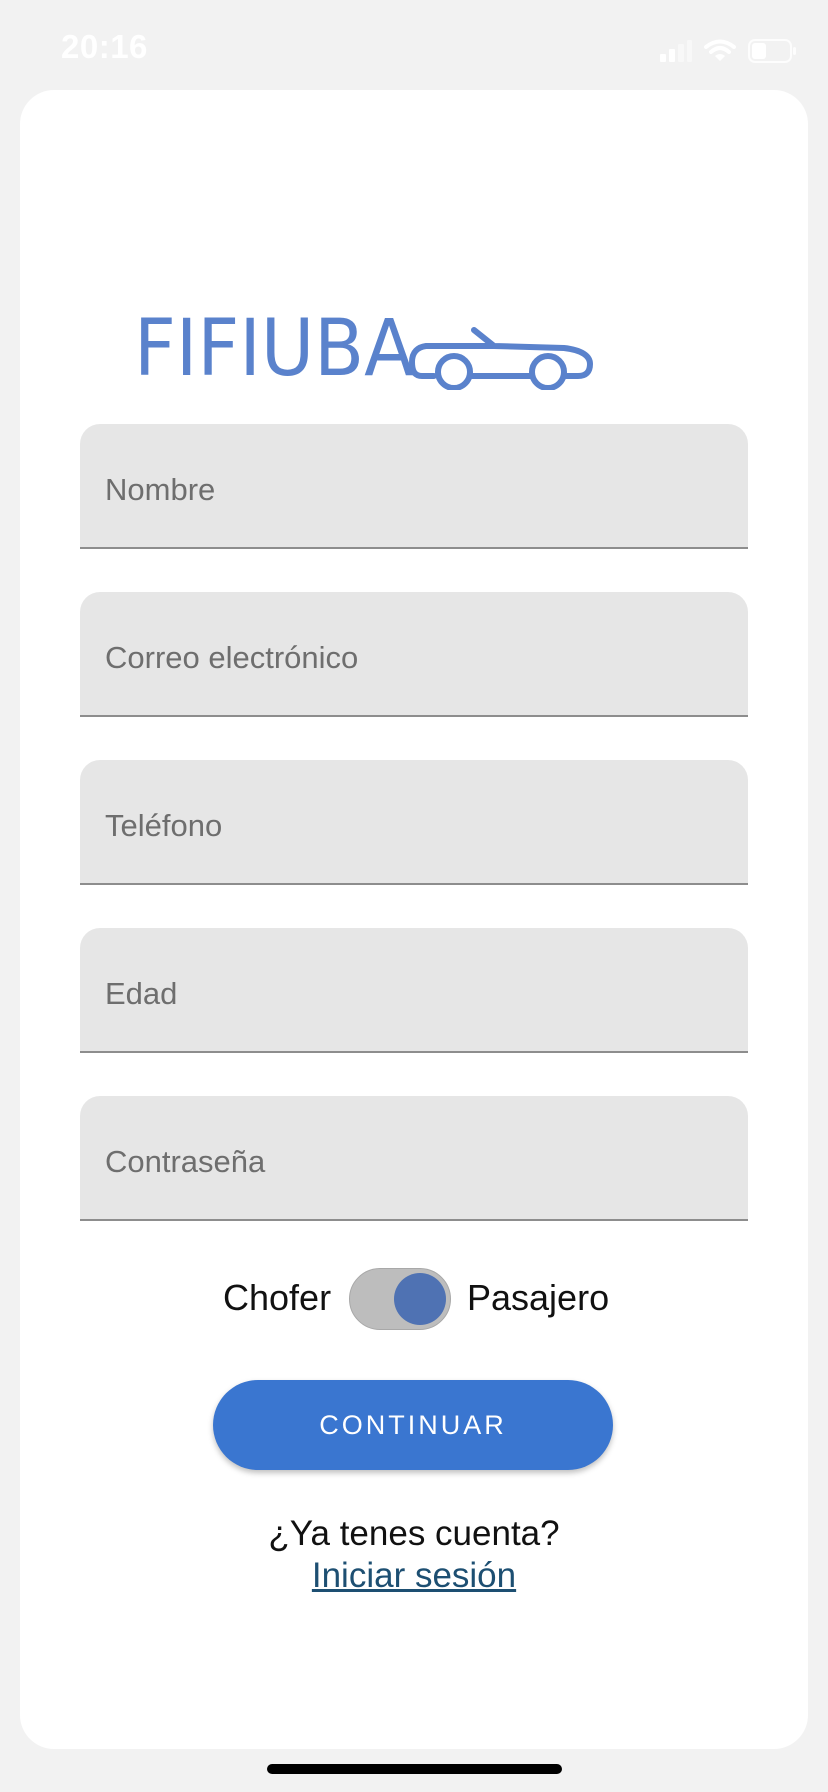  I want to click on passenger-label: Pasajero, so click(538, 1297).